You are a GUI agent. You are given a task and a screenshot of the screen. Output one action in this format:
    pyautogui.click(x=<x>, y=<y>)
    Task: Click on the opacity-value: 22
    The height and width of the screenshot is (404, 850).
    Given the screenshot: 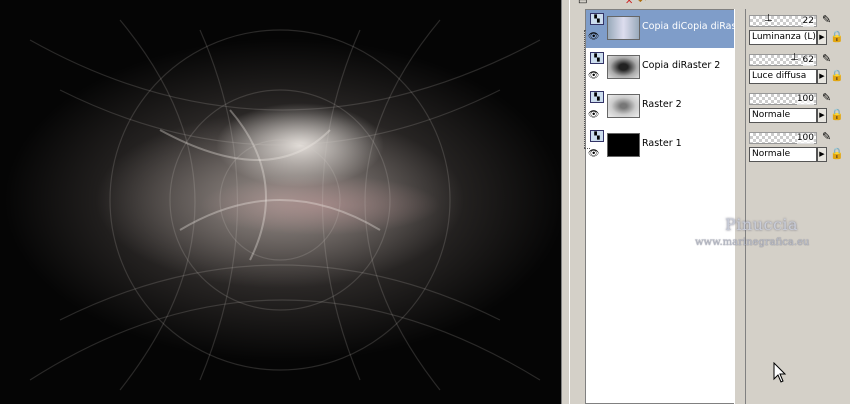 What is the action you would take?
    pyautogui.click(x=808, y=21)
    